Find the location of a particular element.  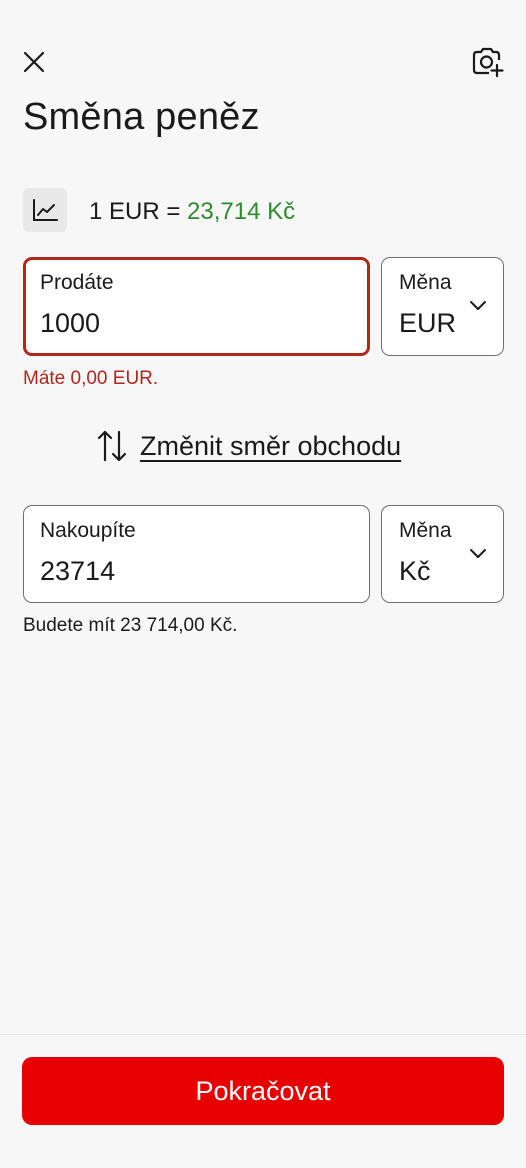

camera-scan-icon is located at coordinates (488, 62).